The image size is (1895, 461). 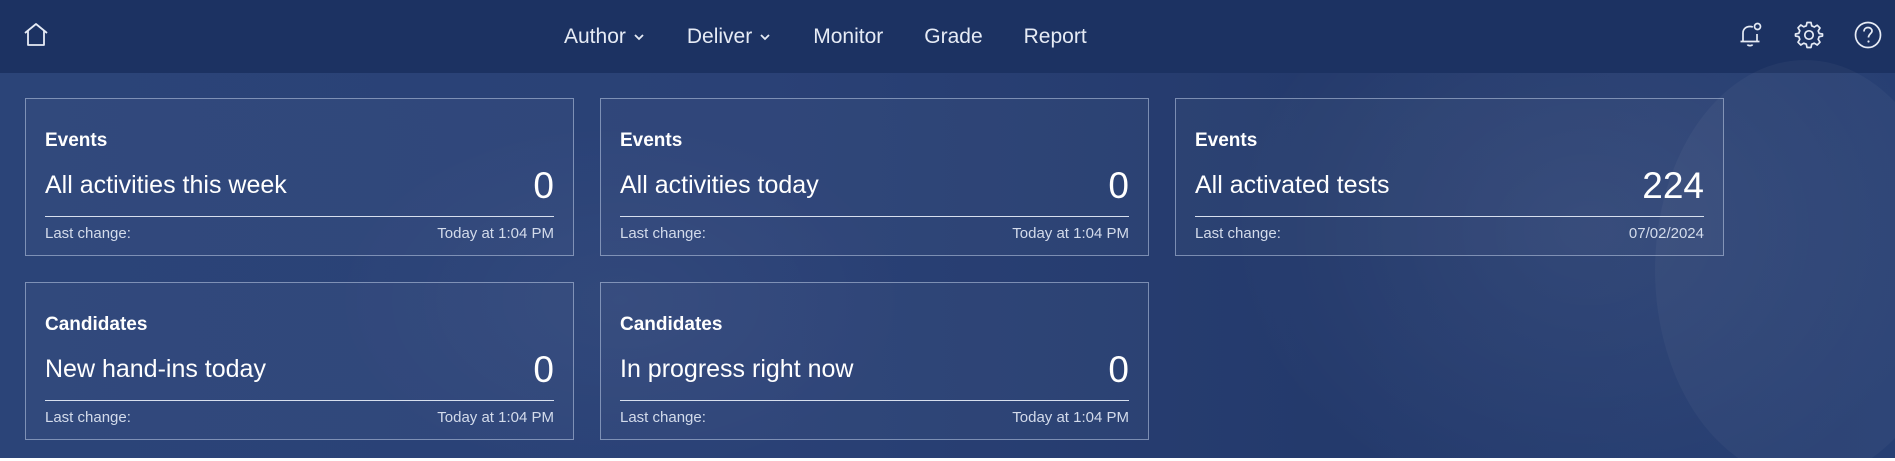 I want to click on card-value: 224, so click(x=1673, y=185).